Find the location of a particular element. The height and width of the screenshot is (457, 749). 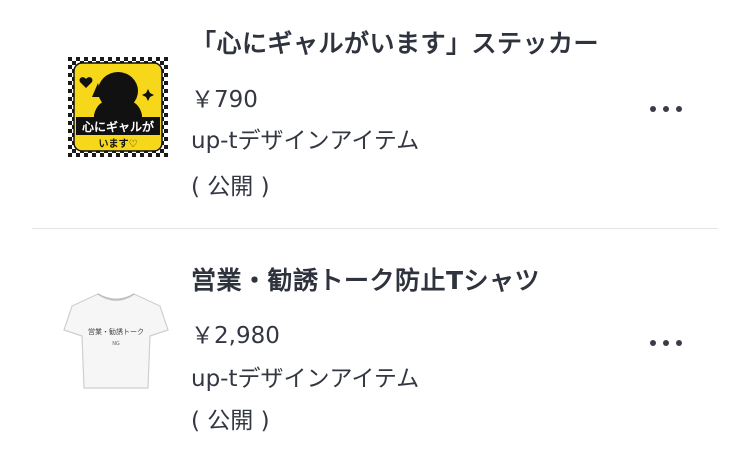

product-title: 「心にギャルがいます」ステッカー is located at coordinates (395, 42).